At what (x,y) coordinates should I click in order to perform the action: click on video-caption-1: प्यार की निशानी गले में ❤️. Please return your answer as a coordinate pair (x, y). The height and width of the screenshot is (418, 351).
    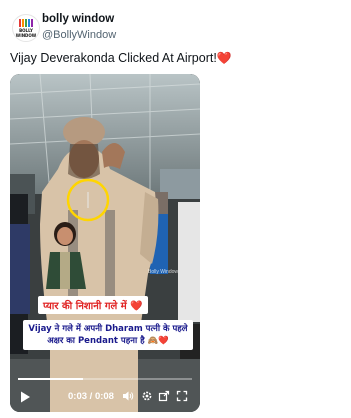
    Looking at the image, I should click on (93, 305).